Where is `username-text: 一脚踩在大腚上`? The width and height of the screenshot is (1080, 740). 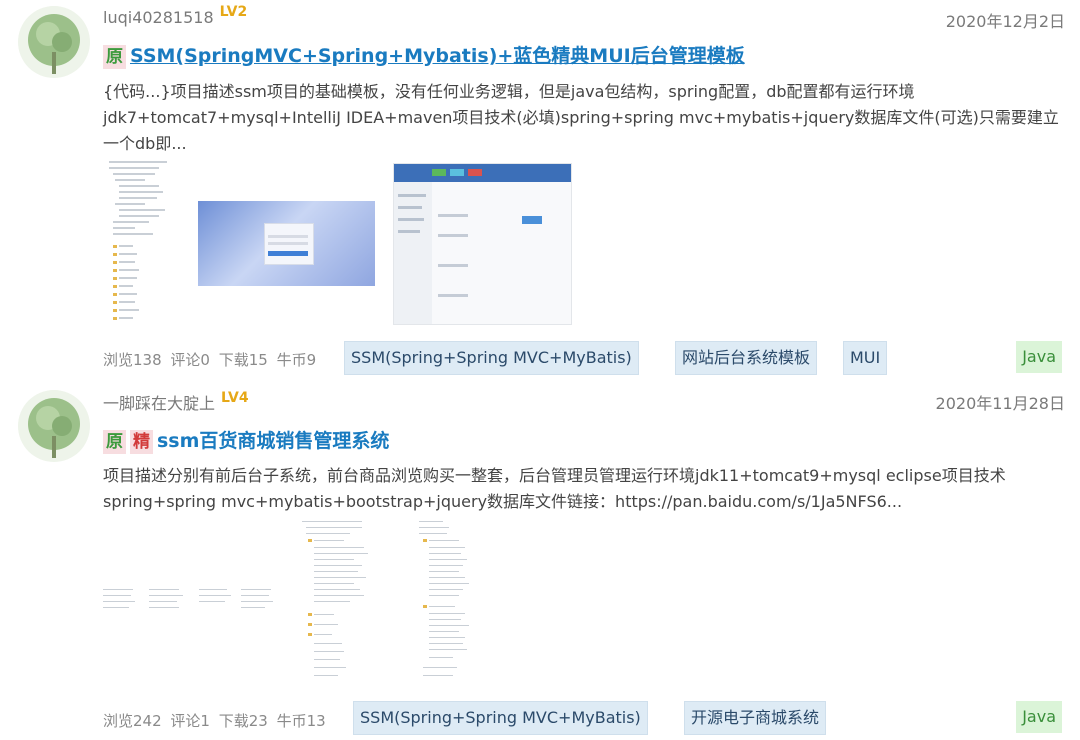
username-text: 一脚踩在大腚上 is located at coordinates (159, 403).